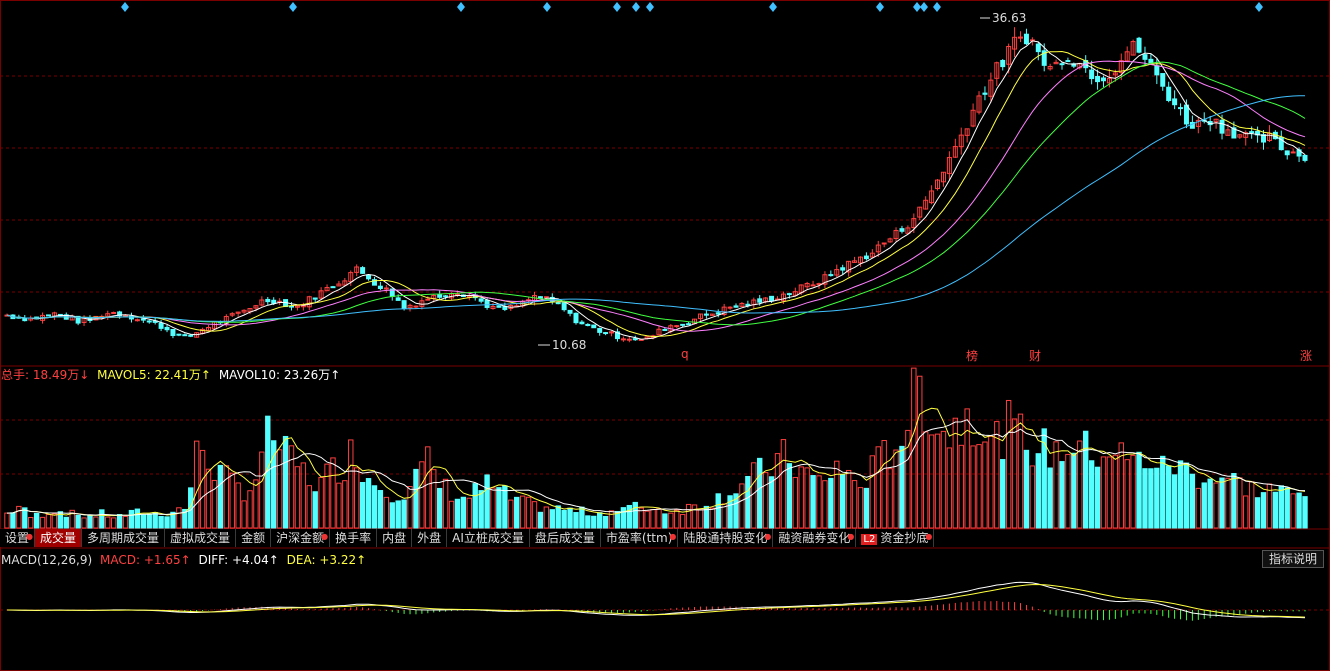 The width and height of the screenshot is (1330, 671). I want to click on event-marker-bang: 榜, so click(972, 356).